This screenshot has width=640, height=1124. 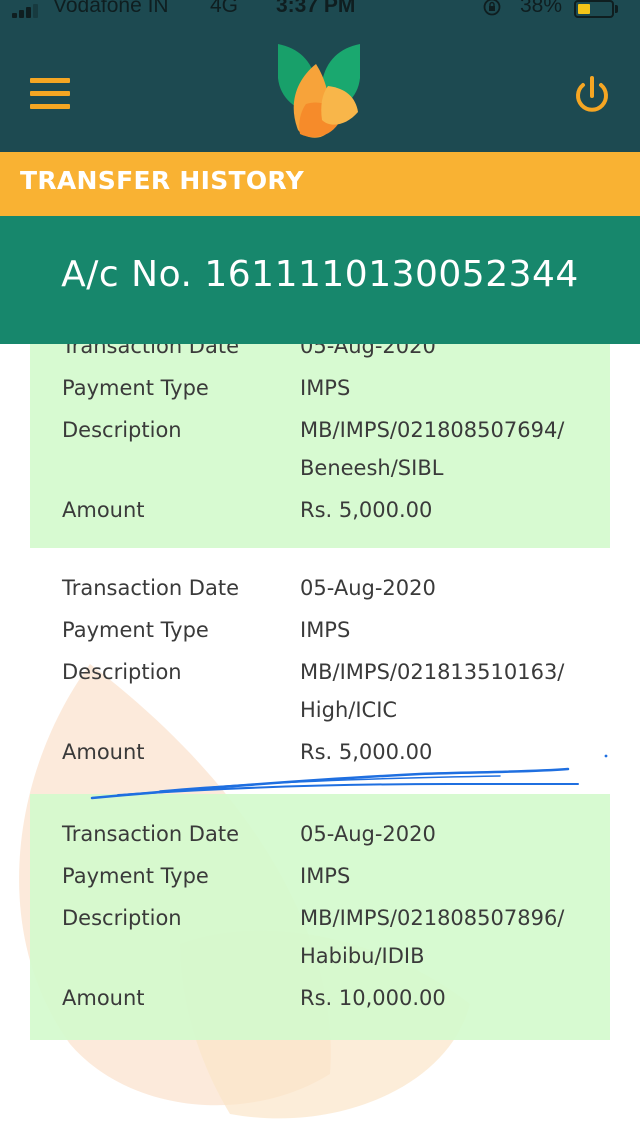 I want to click on app-header, so click(x=320, y=87).